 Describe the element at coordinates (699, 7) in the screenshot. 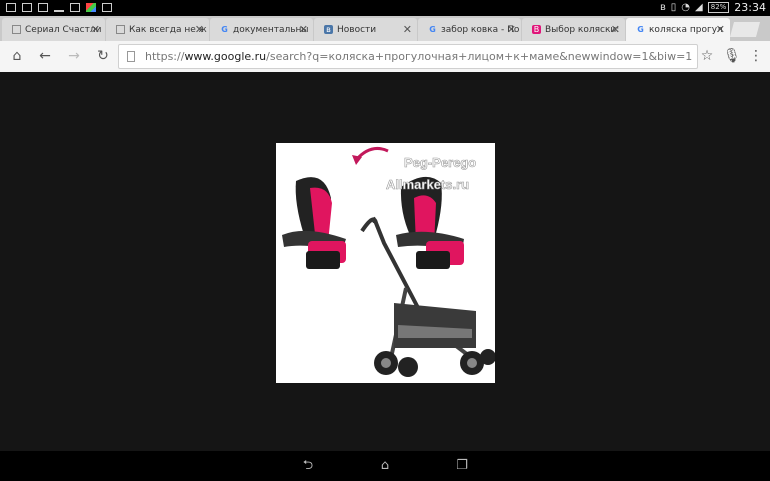

I see `signal-icon: ◢` at that location.